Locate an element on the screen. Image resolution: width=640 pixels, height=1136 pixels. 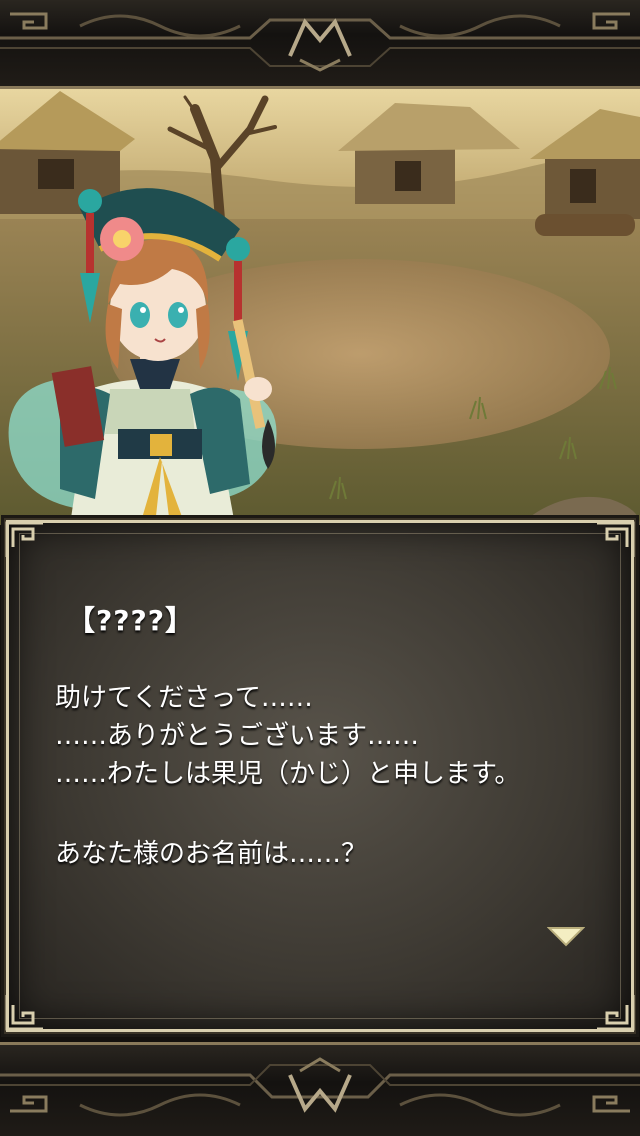
bottom-frame-ornament is located at coordinates (320, 1087).